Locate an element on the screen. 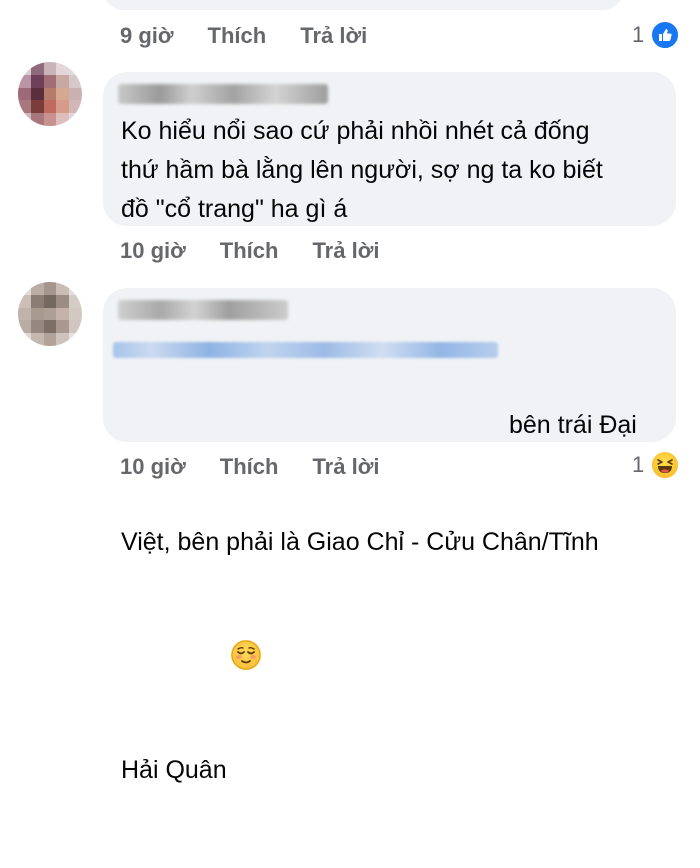  like-icon is located at coordinates (665, 35).